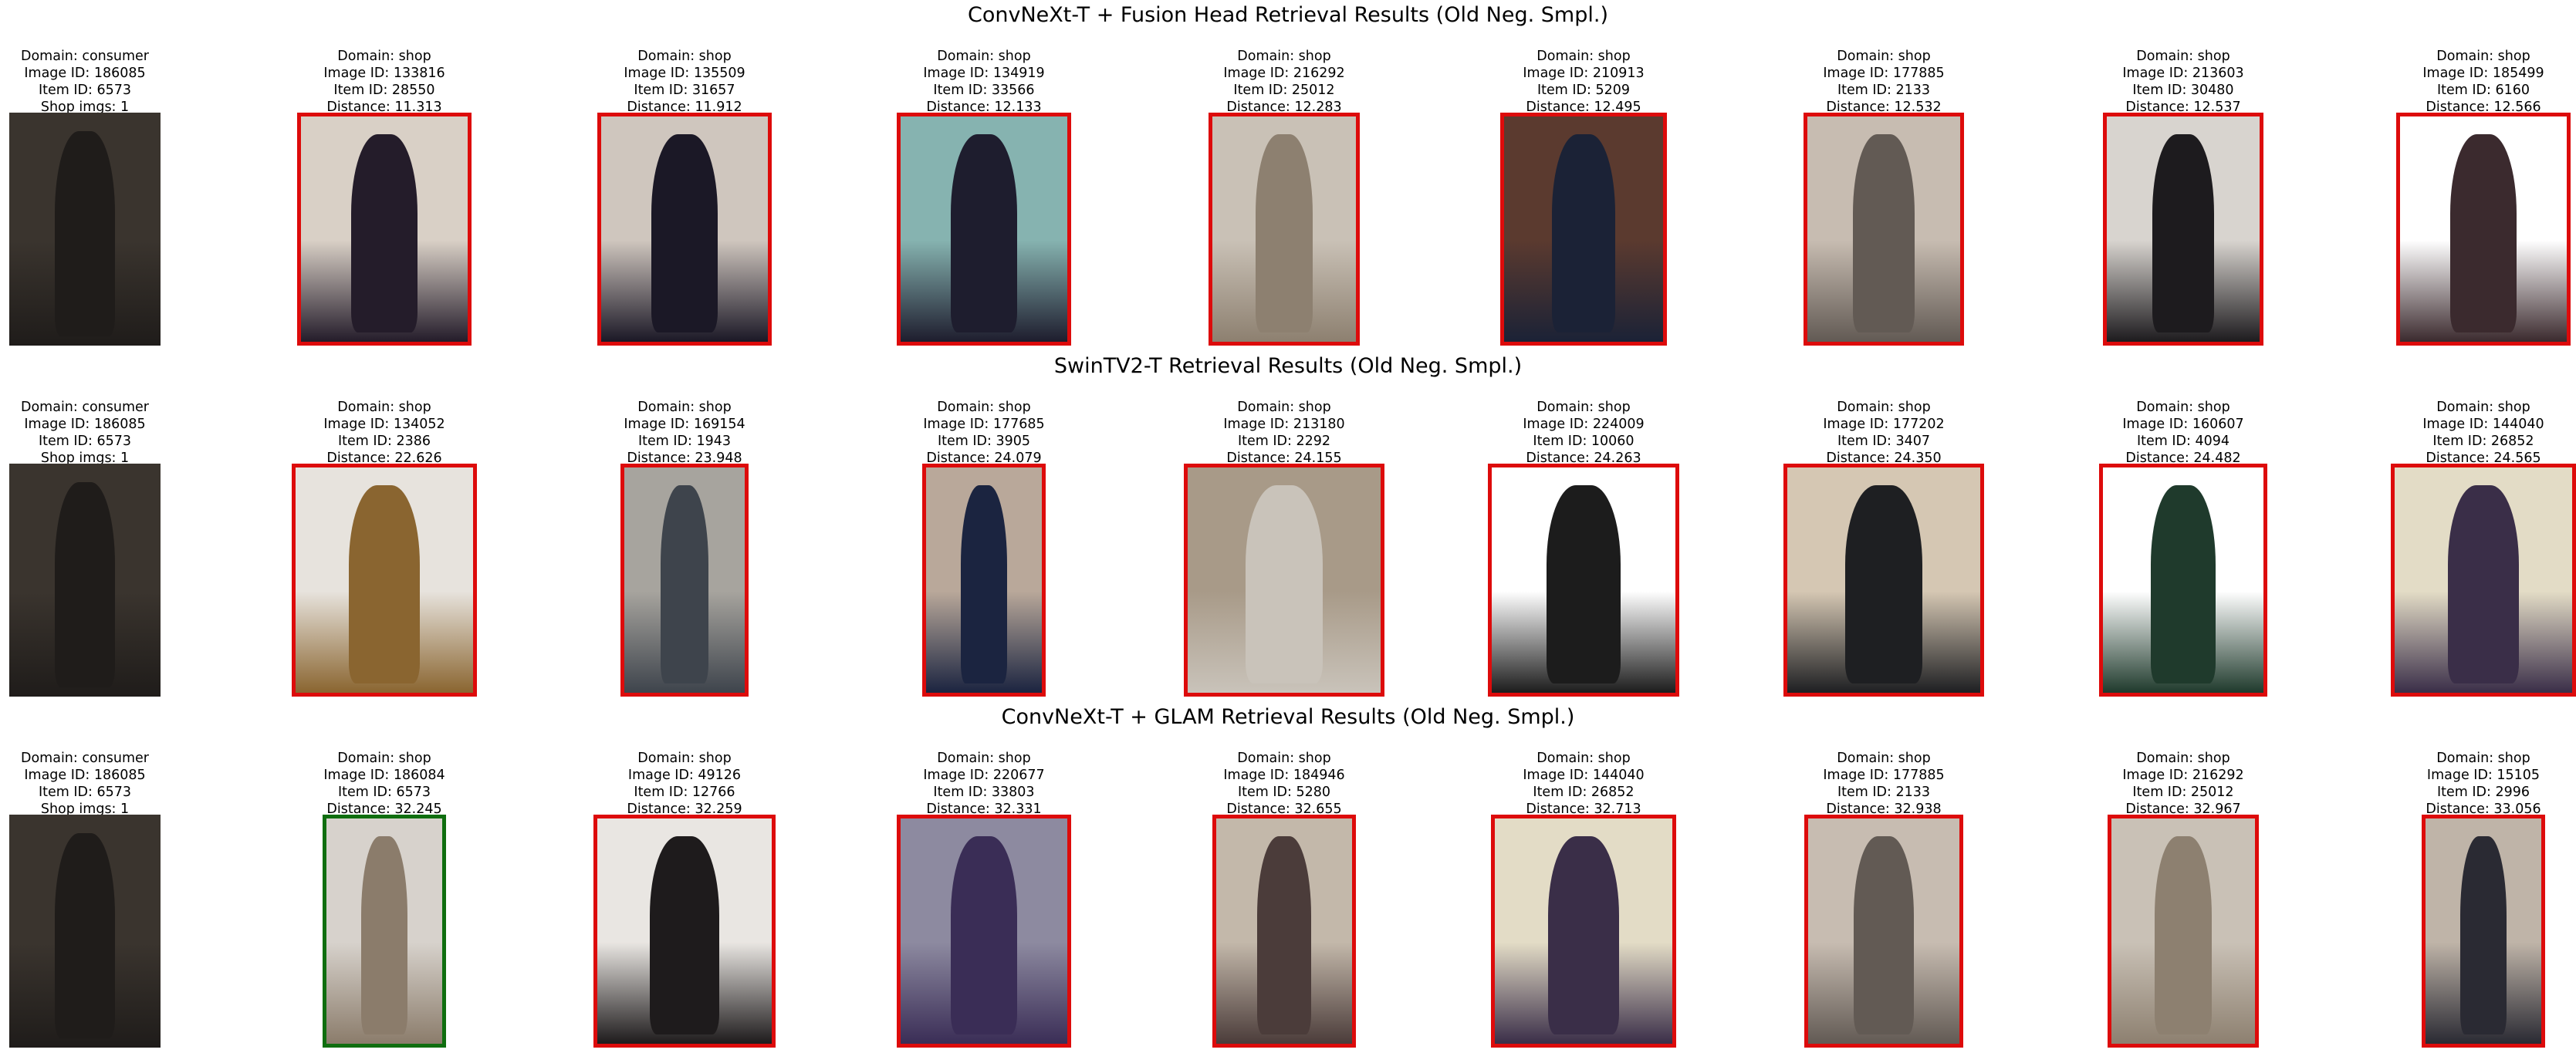 The height and width of the screenshot is (1053, 2576). What do you see at coordinates (1884, 775) in the screenshot?
I see `caption-image-id: Image ID: 177885` at bounding box center [1884, 775].